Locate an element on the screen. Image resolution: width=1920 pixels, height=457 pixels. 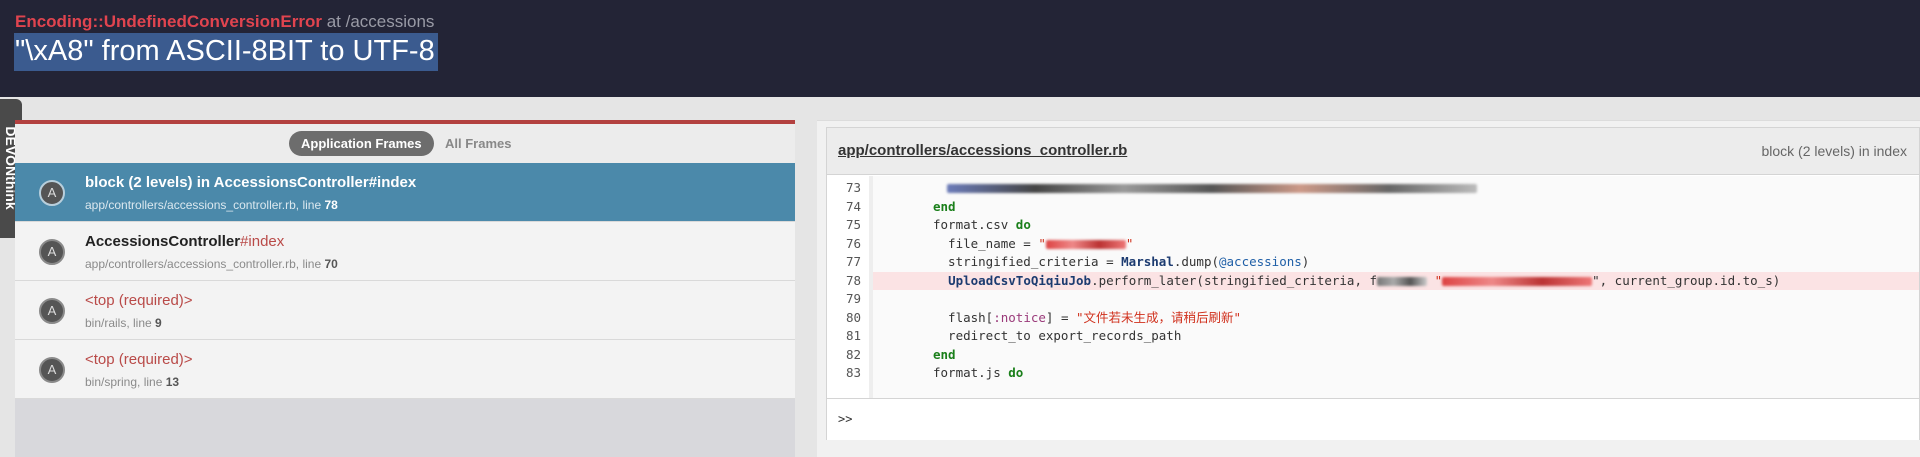
frame-path: bin/rails, line 9 is located at coordinates (123, 323).